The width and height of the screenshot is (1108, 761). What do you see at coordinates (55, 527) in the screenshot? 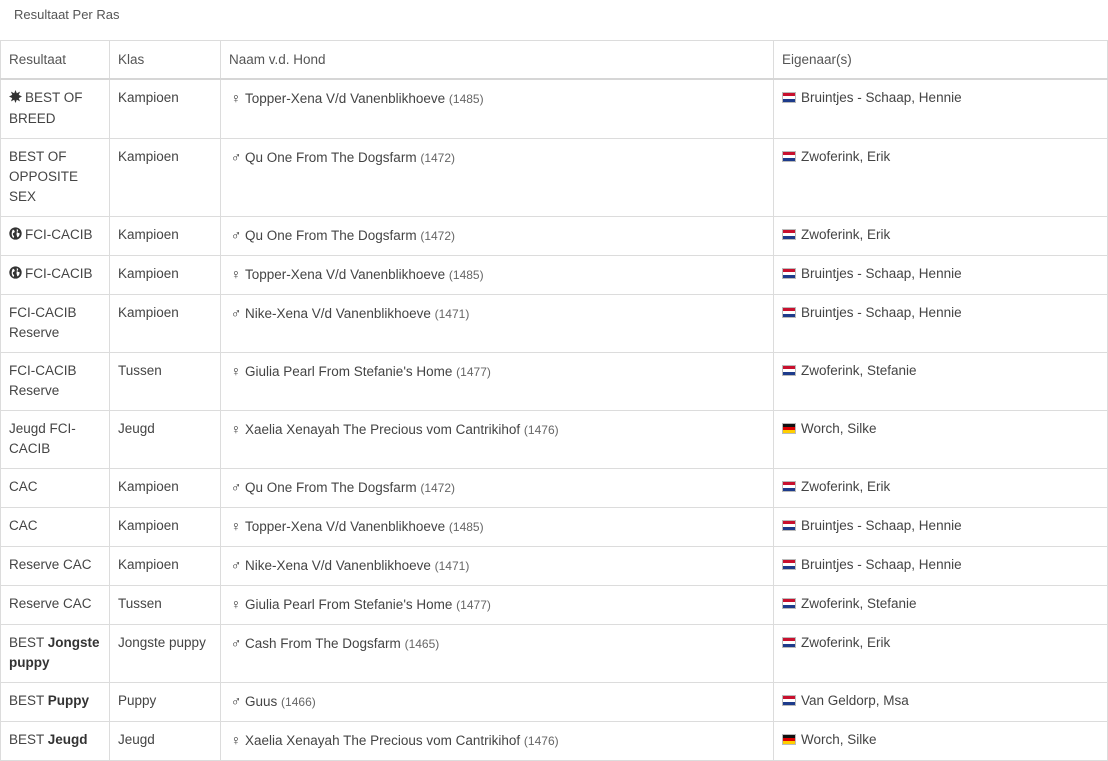
I see `result-cell: CAC` at bounding box center [55, 527].